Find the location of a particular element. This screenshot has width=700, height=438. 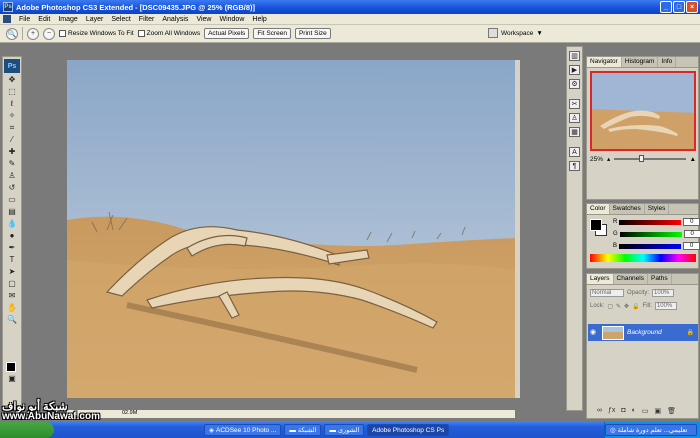

lock-position-icon: ✥ is located at coordinates (626, 306).